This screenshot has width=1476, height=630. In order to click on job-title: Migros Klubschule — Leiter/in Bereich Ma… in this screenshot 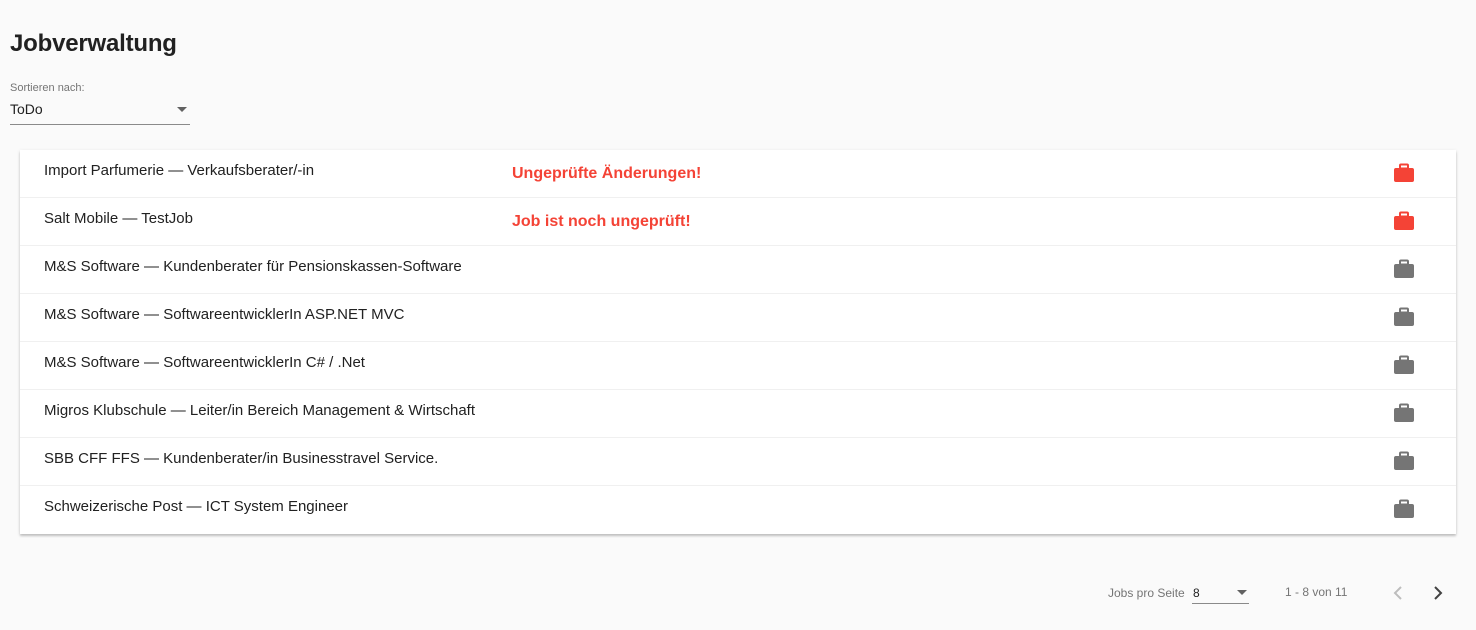, I will do `click(260, 410)`.